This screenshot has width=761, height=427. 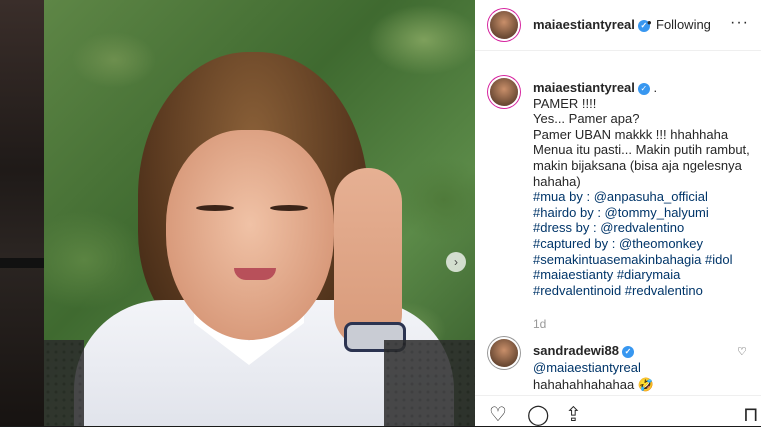 I want to click on post-header: maiaestiantyreal ✓ • Following ···, so click(x=618, y=25).